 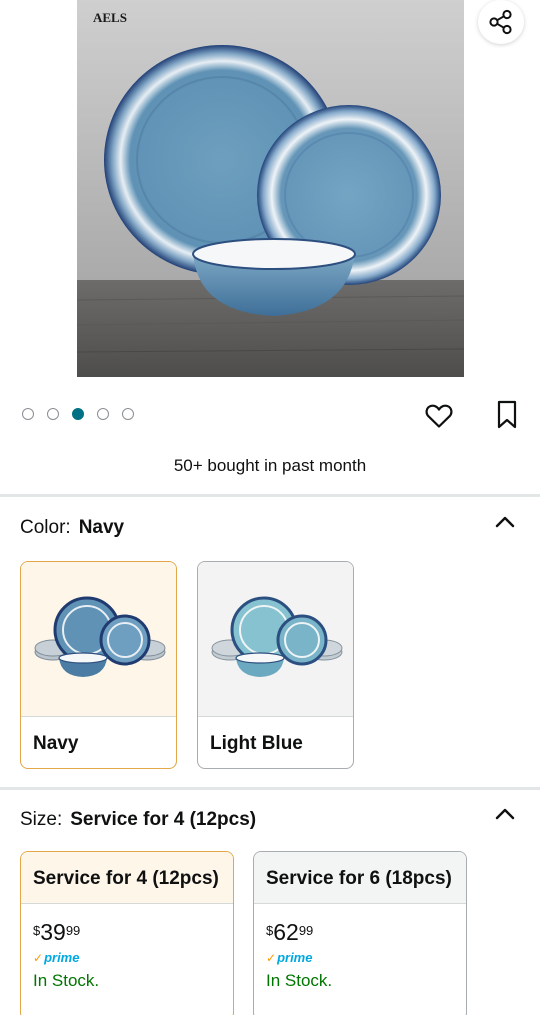 I want to click on size-section-header: Size: Service for 4 (12pcs), so click(x=138, y=820).